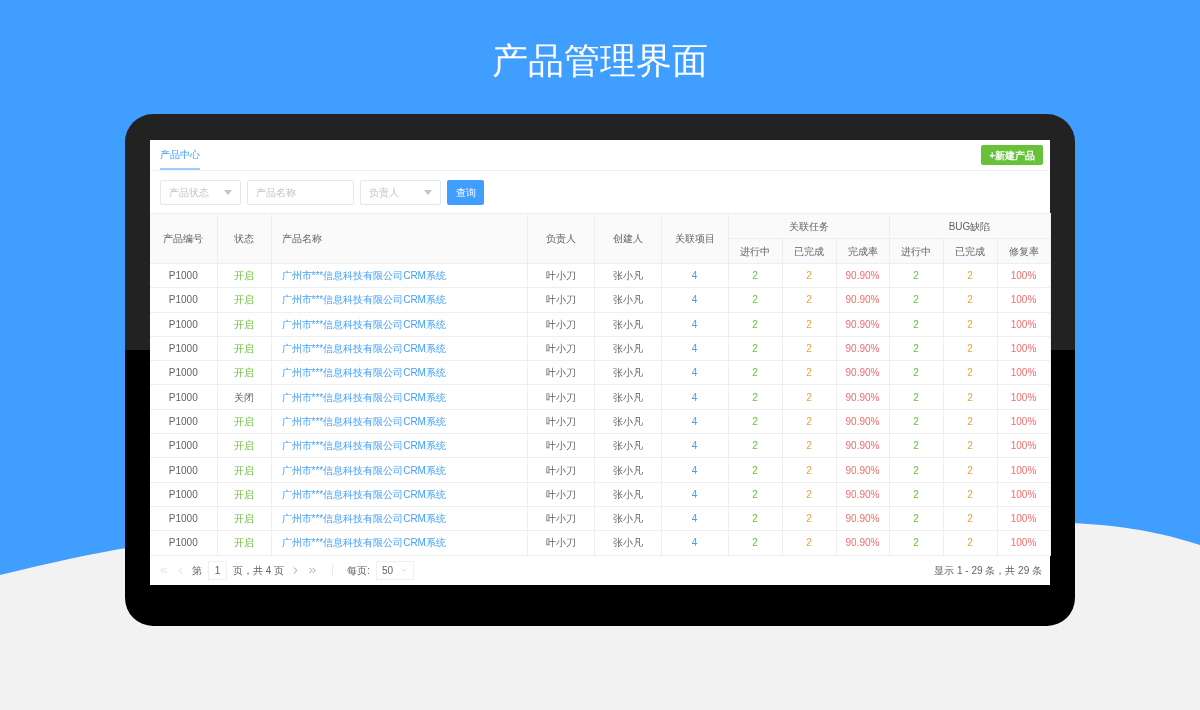 This screenshot has height=710, width=1200. What do you see at coordinates (394, 570) in the screenshot?
I see `per-page-select: 50` at bounding box center [394, 570].